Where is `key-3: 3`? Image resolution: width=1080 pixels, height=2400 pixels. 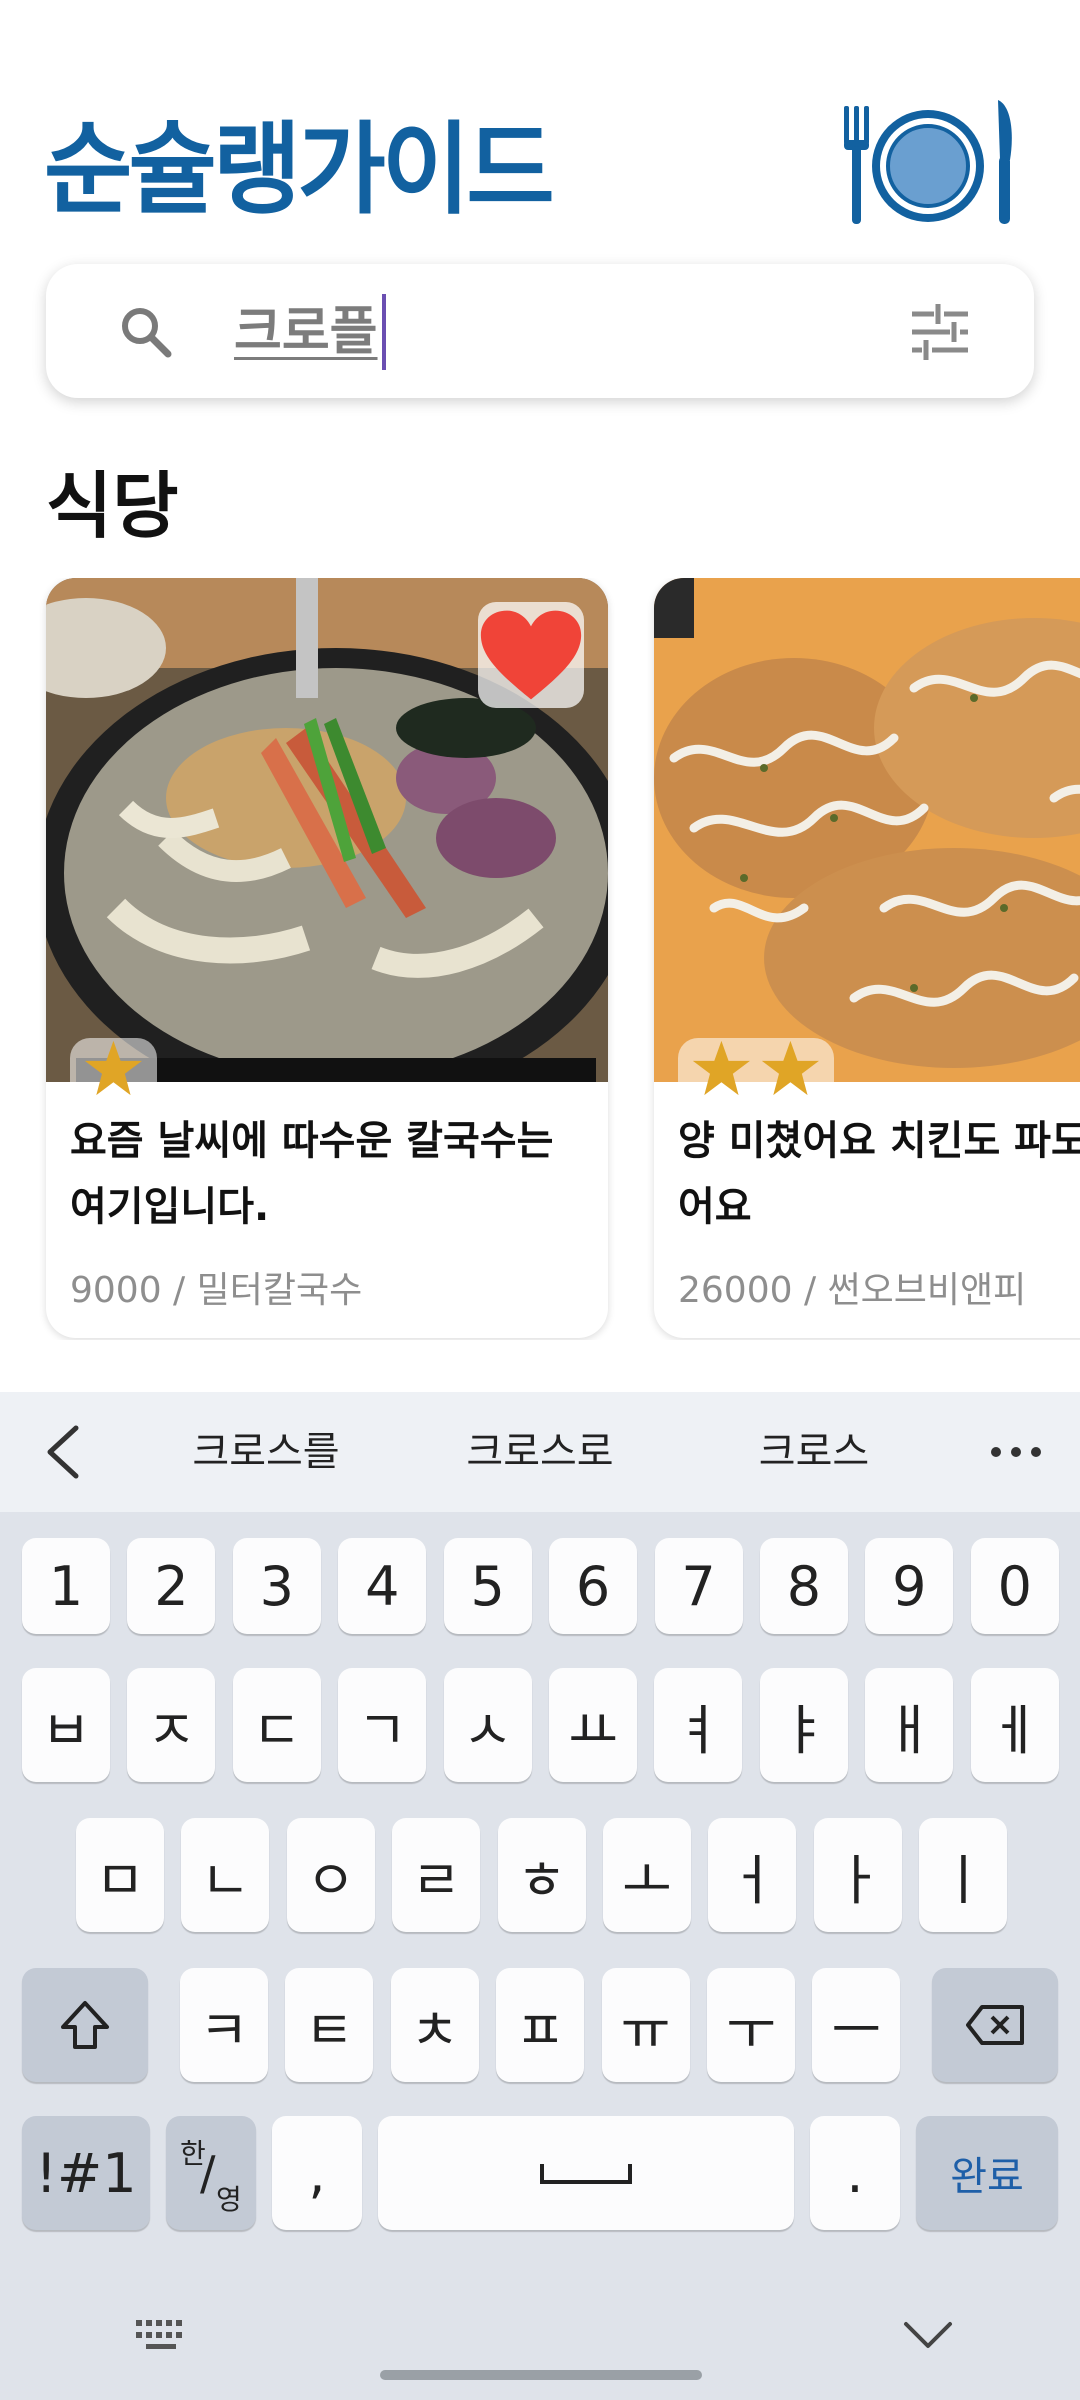
key-3: 3 is located at coordinates (276, 1586).